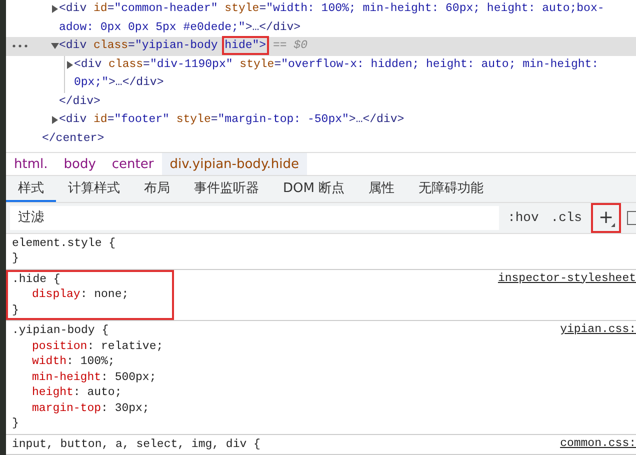 The height and width of the screenshot is (455, 636). What do you see at coordinates (64, 243) in the screenshot?
I see `css-selector: element.style {` at bounding box center [64, 243].